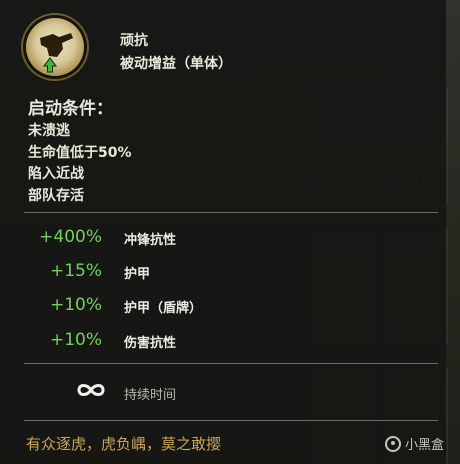  Describe the element at coordinates (223, 341) in the screenshot. I see `stat-row: +10% 伤害抗性` at that location.